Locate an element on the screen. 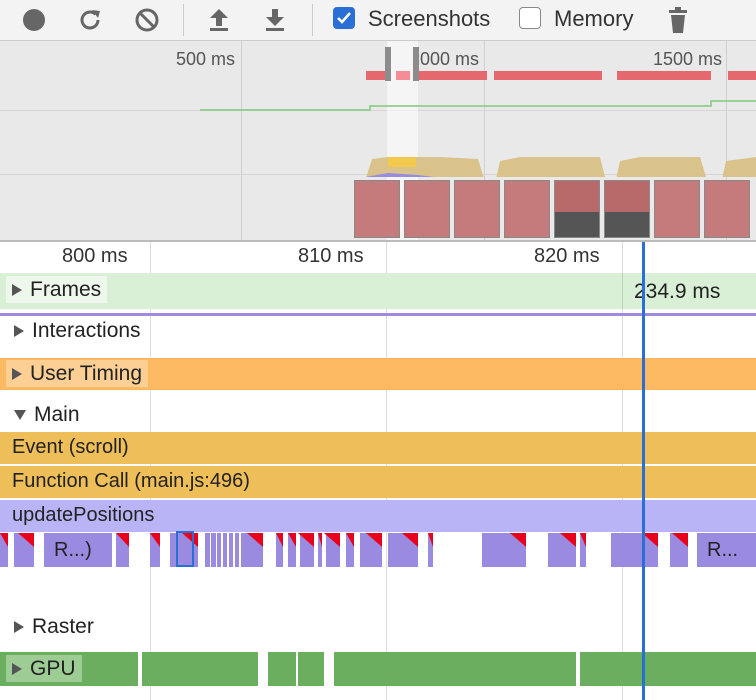 Image resolution: width=756 pixels, height=700 pixels. frame-duration: 234.9 ms is located at coordinates (677, 291).